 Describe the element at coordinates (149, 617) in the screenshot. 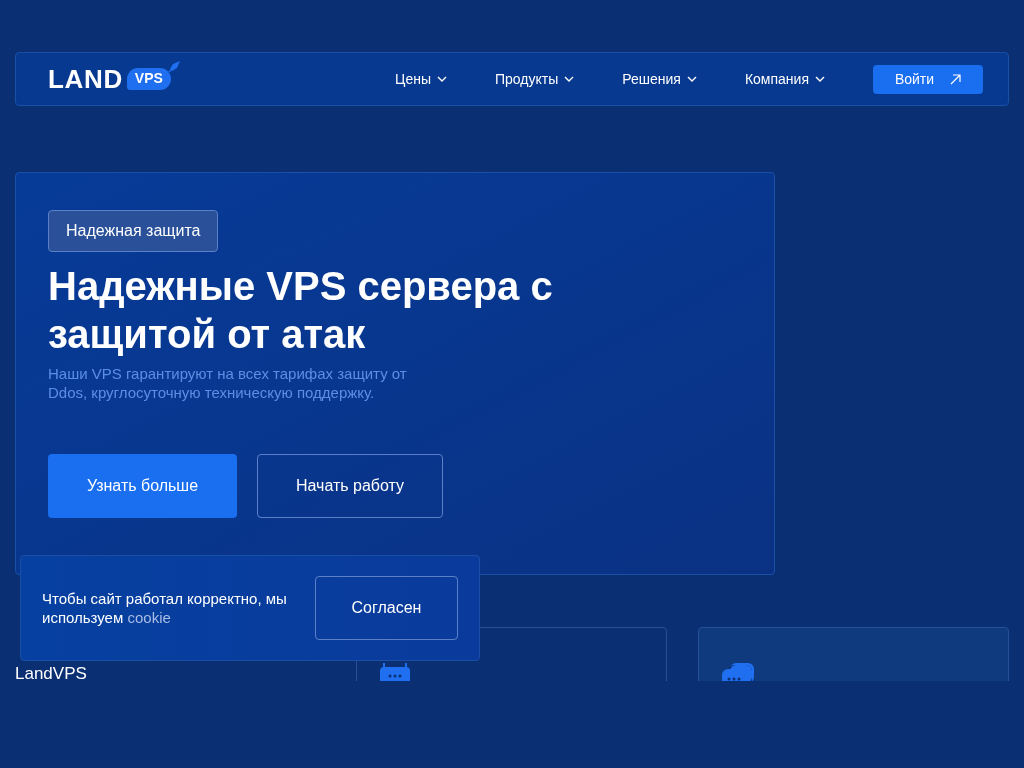

I see `cookie-link: cookie` at that location.